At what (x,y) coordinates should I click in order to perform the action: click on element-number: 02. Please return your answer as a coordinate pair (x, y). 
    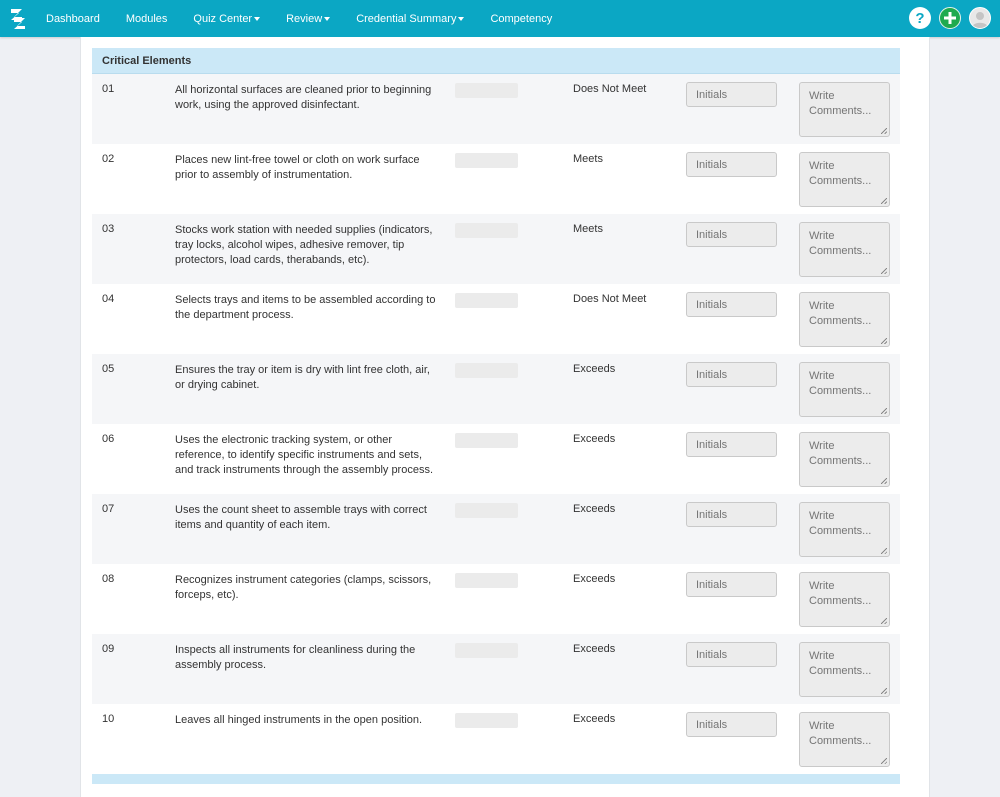
    Looking at the image, I should click on (108, 159).